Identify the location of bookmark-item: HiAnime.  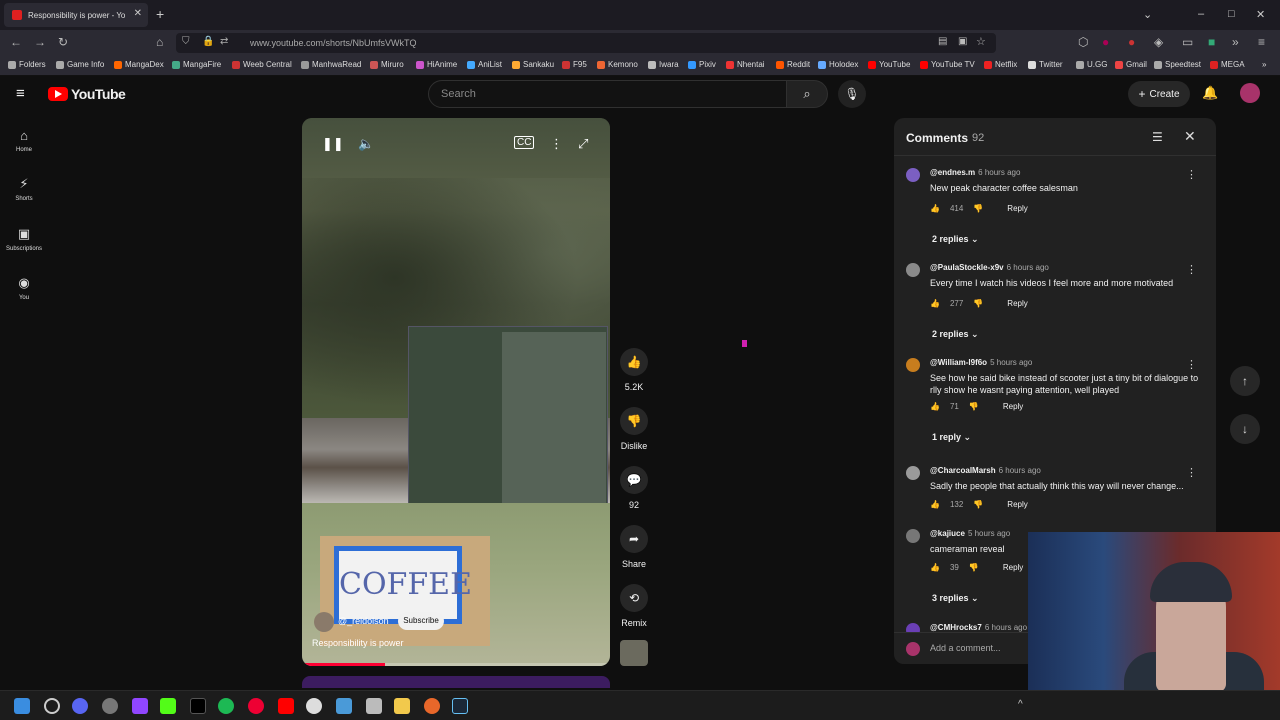
(436, 64).